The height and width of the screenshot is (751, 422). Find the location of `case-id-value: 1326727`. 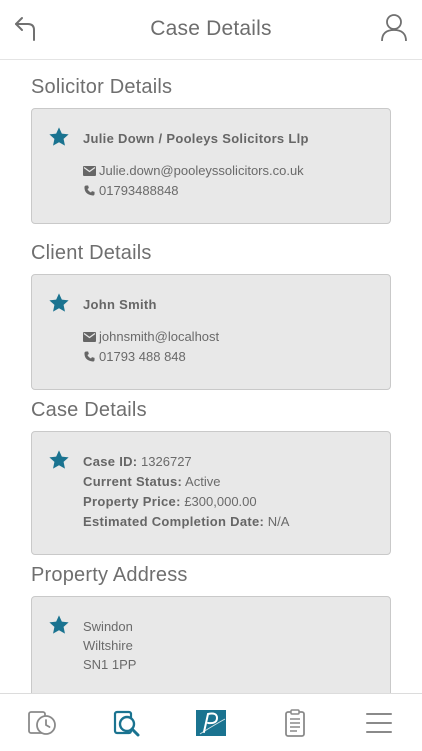

case-id-value: 1326727 is located at coordinates (166, 461).